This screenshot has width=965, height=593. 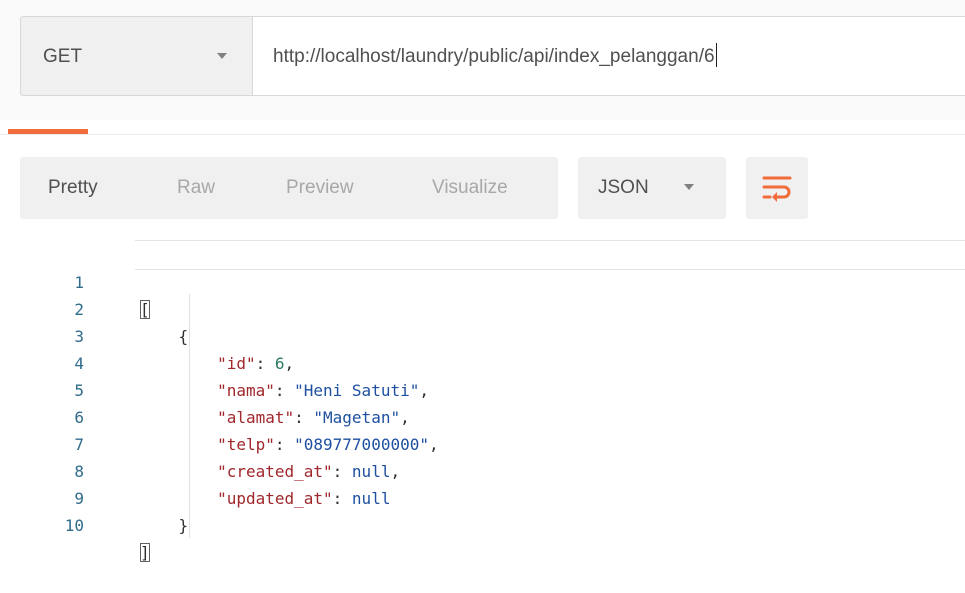 I want to click on close-bracket: ], so click(x=145, y=552).